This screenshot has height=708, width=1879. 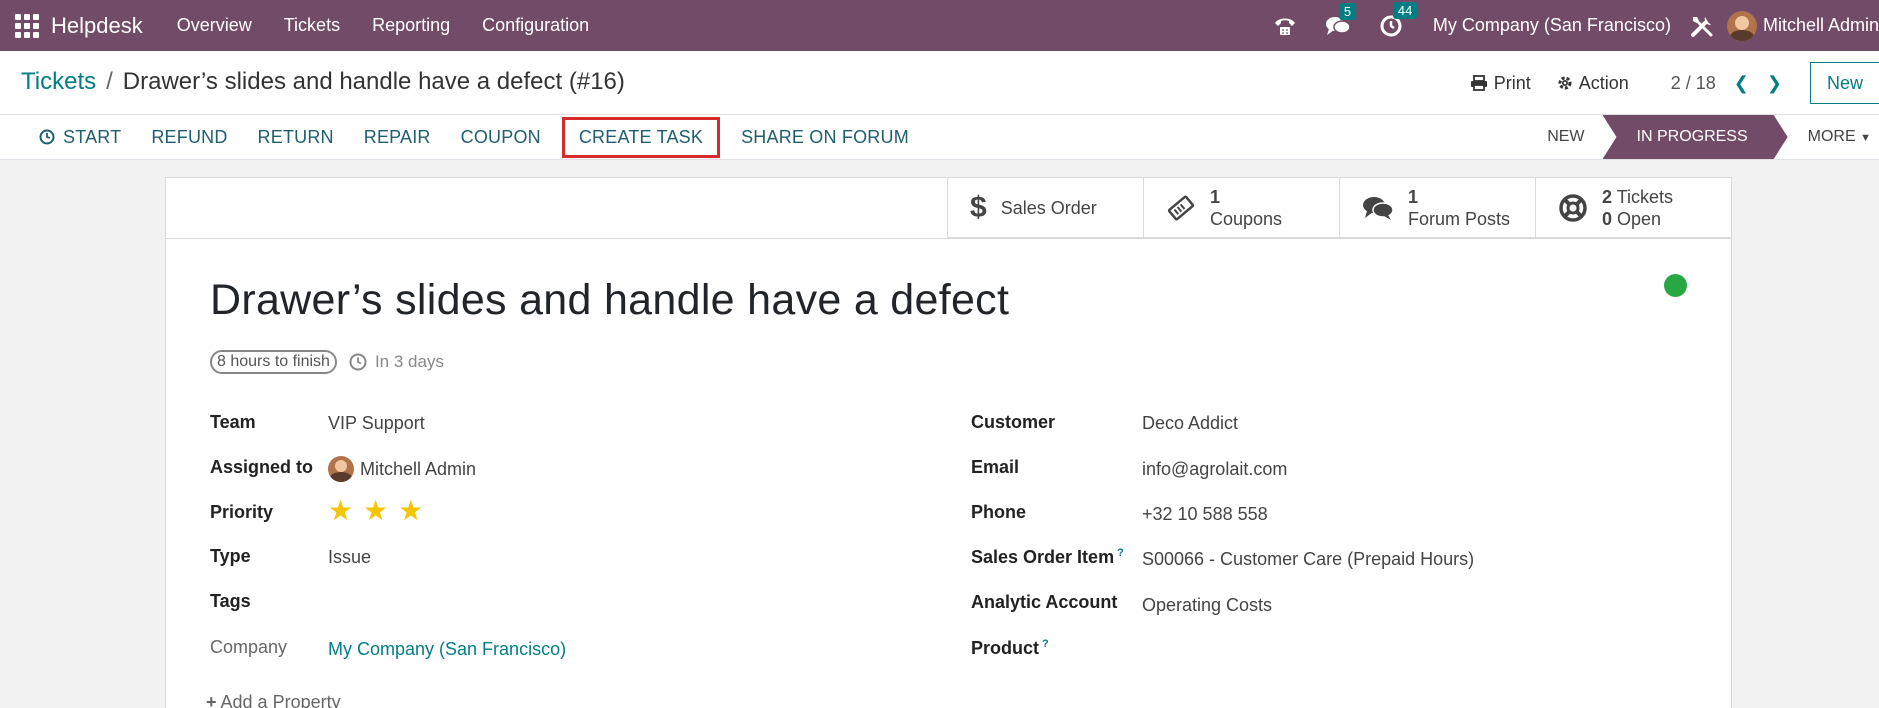 I want to click on product-label-text: Product, so click(x=1005, y=648).